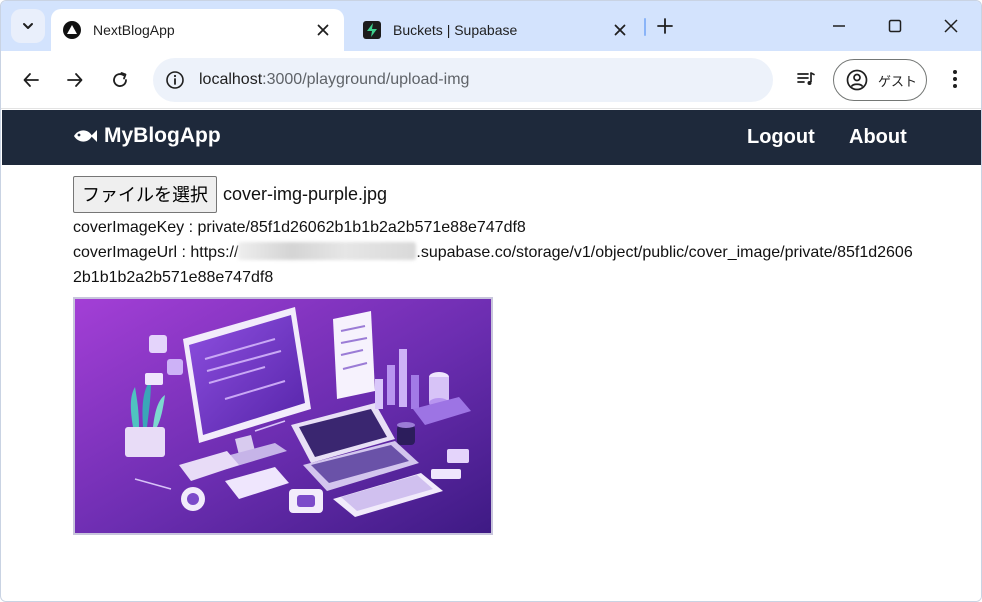 The image size is (982, 602). Describe the element at coordinates (327, 251) in the screenshot. I see `redacted-host` at that location.